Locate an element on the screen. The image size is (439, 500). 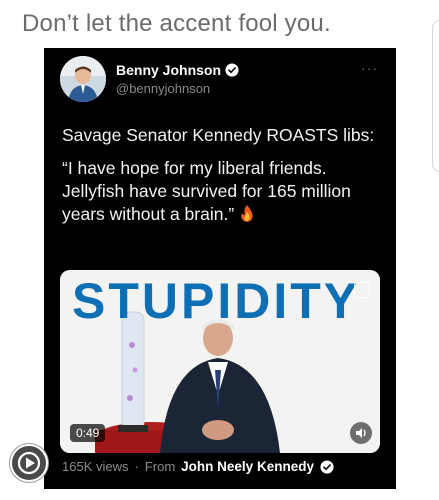
avatar is located at coordinates (83, 79).